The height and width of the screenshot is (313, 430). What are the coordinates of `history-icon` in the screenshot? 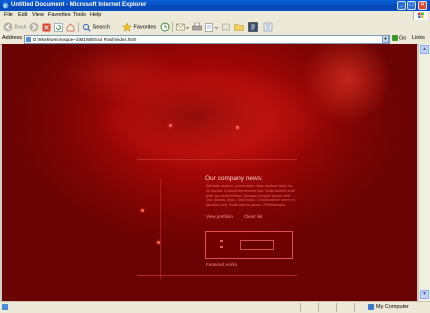 It's located at (165, 27).